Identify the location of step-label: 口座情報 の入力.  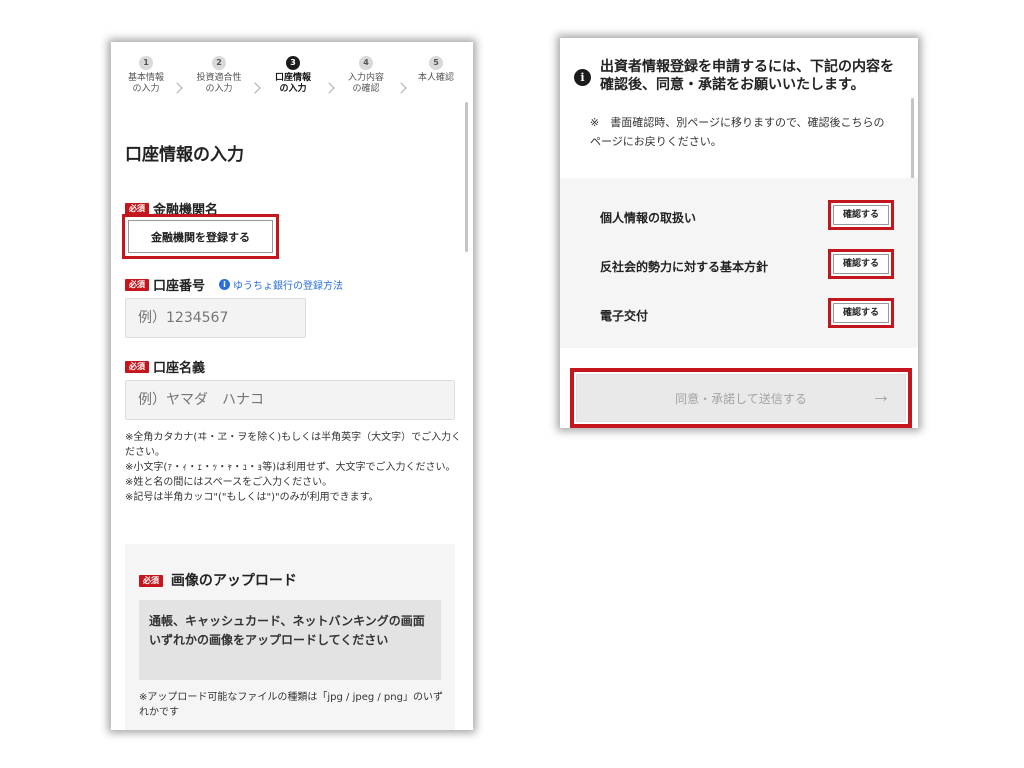
(292, 83).